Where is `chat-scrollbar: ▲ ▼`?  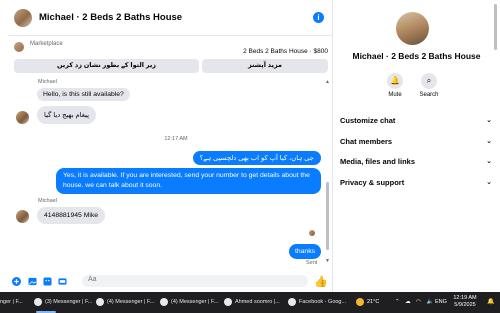 chat-scrollbar: ▲ ▼ is located at coordinates (327, 172).